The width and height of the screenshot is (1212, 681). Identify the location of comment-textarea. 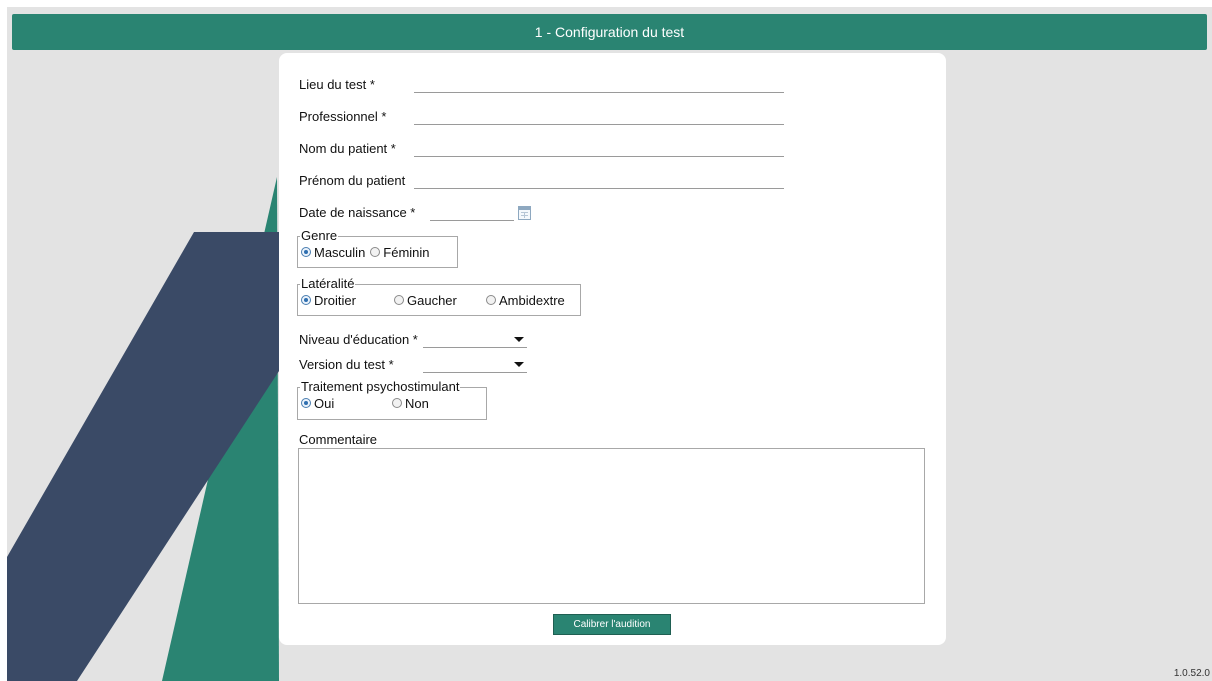
(611, 526).